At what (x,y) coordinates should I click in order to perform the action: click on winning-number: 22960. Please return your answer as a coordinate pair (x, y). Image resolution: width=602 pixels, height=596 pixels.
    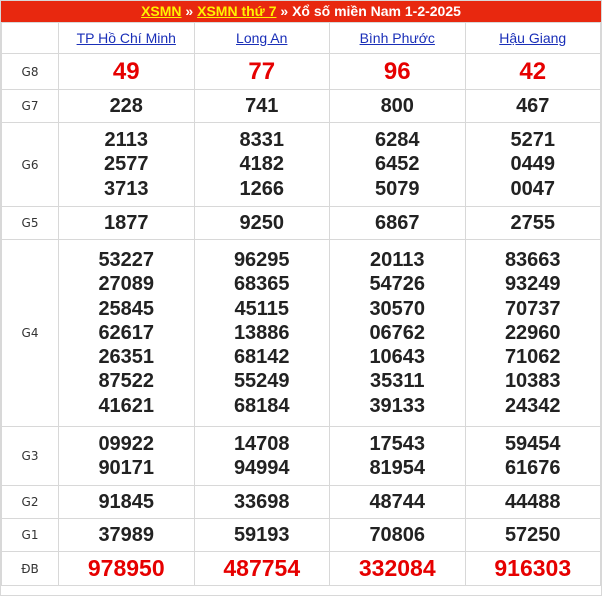
    Looking at the image, I should click on (532, 332).